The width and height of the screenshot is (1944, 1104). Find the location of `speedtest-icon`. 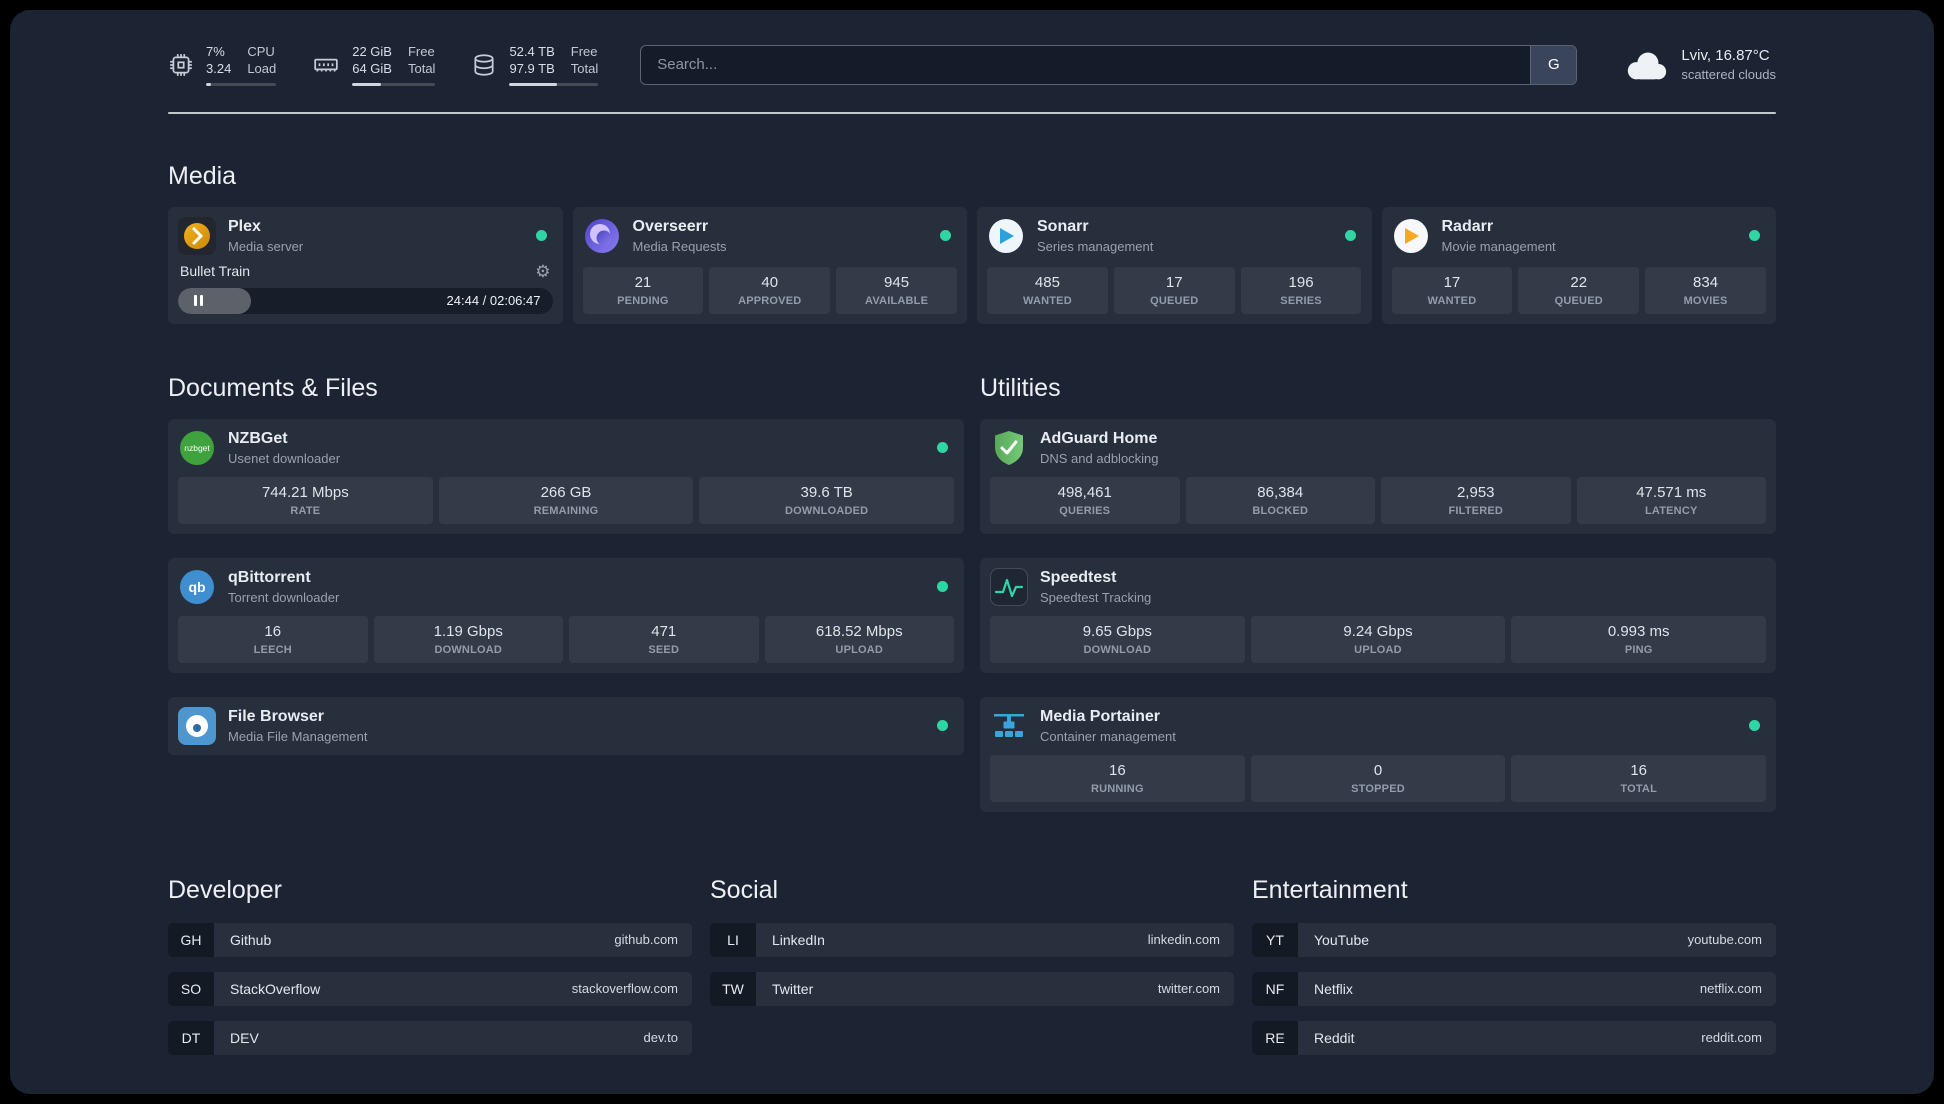

speedtest-icon is located at coordinates (1009, 586).